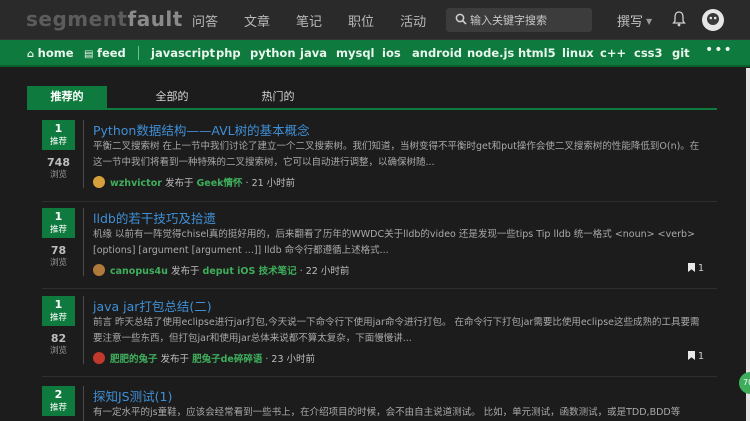 The image size is (750, 421). Describe the element at coordinates (201, 129) in the screenshot. I see `post-title: Python数据结构——AVL树的基本概念` at that location.